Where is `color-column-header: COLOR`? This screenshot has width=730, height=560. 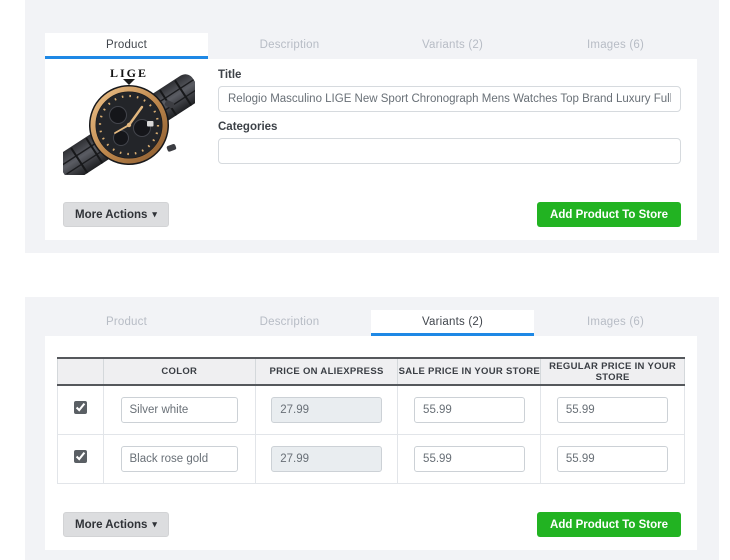
color-column-header: COLOR is located at coordinates (179, 371).